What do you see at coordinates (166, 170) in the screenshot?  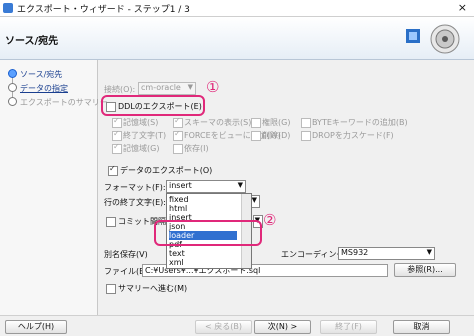 I see `data-export-label: データのエクスポート(O)` at bounding box center [166, 170].